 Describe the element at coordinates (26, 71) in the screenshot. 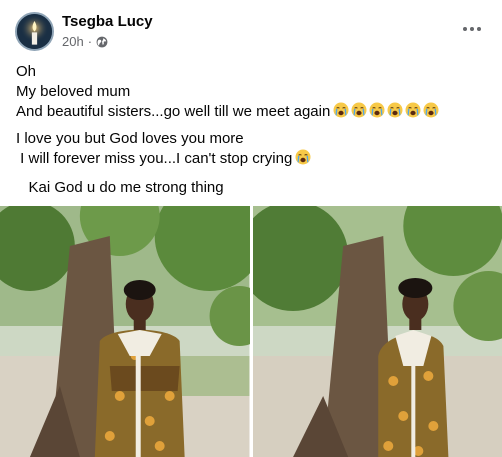

I see `post-line: Oh` at that location.